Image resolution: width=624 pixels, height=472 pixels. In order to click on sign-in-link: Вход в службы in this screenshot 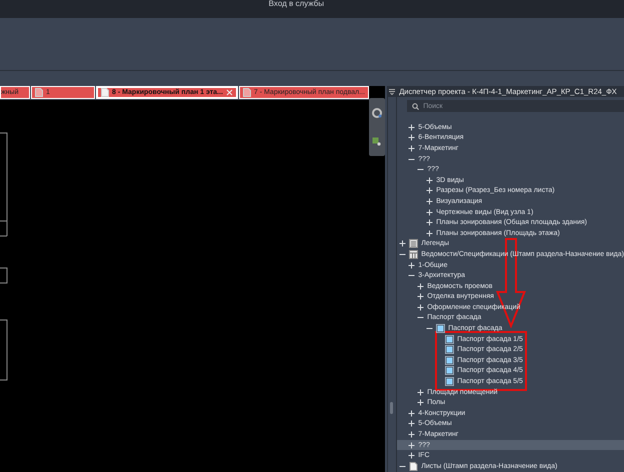, I will do `click(296, 4)`.